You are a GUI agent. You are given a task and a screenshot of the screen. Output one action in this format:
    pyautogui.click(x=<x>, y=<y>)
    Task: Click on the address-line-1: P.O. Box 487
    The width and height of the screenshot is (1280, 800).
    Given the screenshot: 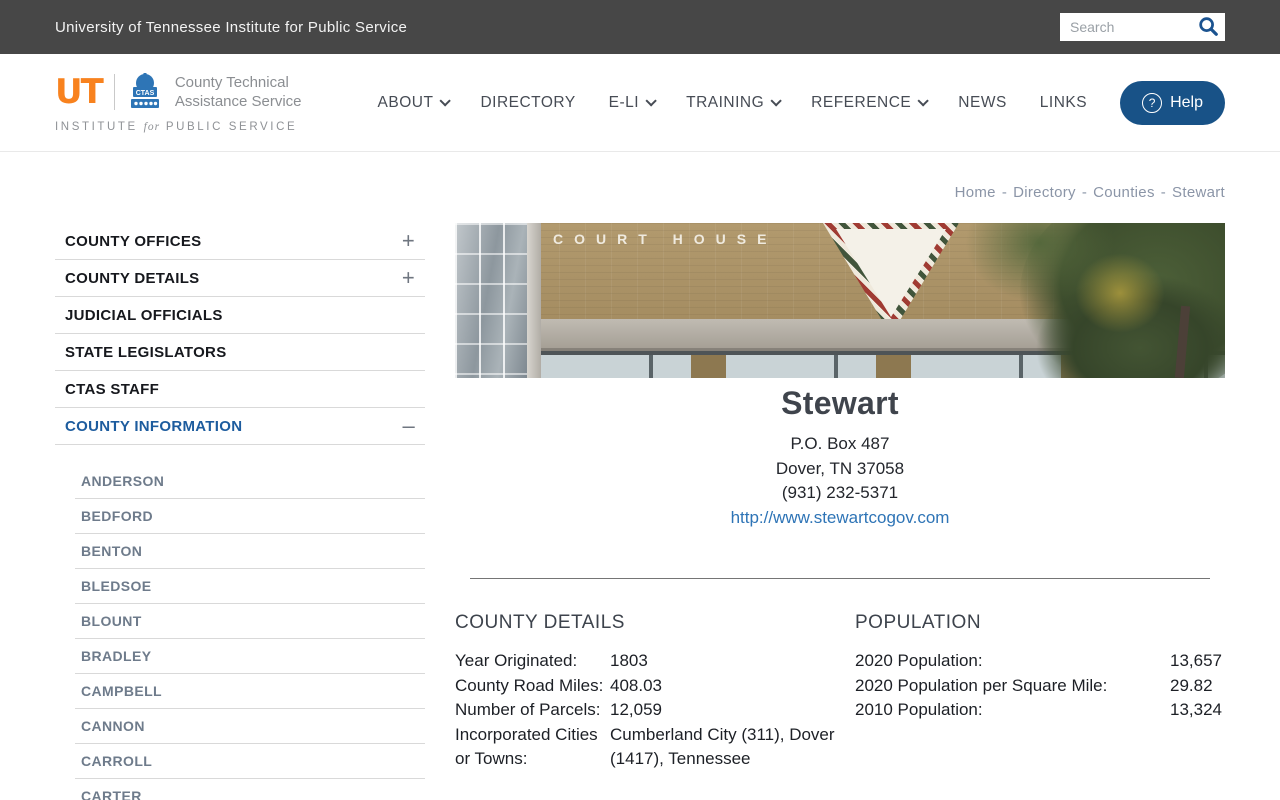 What is the action you would take?
    pyautogui.click(x=840, y=443)
    